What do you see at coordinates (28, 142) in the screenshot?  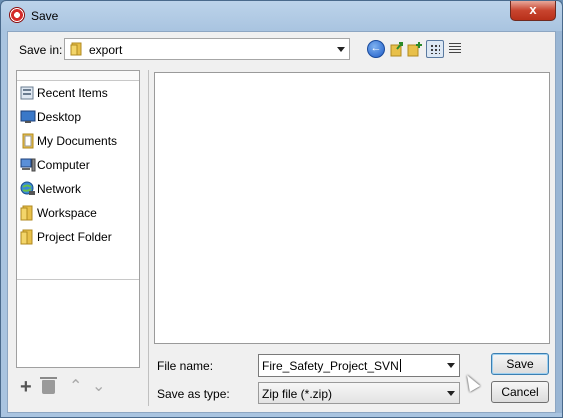 I see `documents-icon` at bounding box center [28, 142].